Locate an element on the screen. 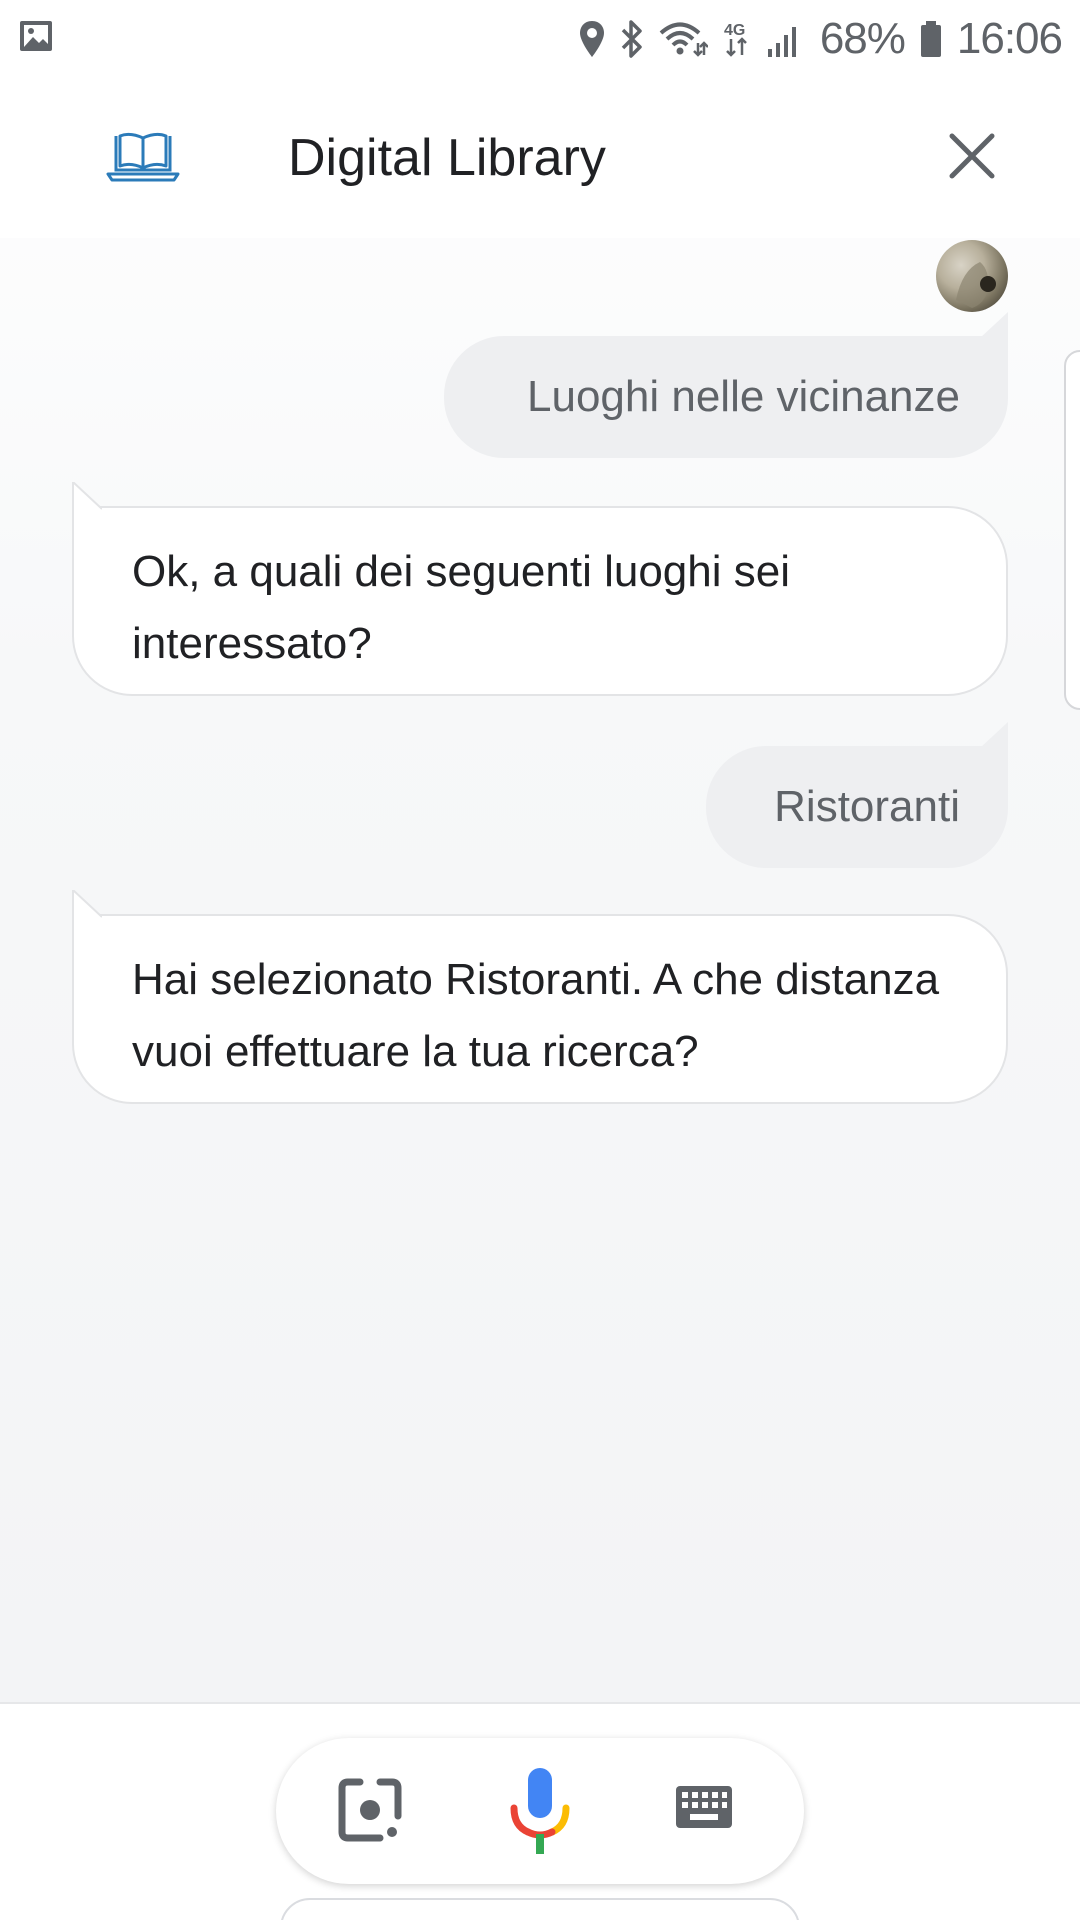  network-4g-icon: 4G is located at coordinates (735, 39).